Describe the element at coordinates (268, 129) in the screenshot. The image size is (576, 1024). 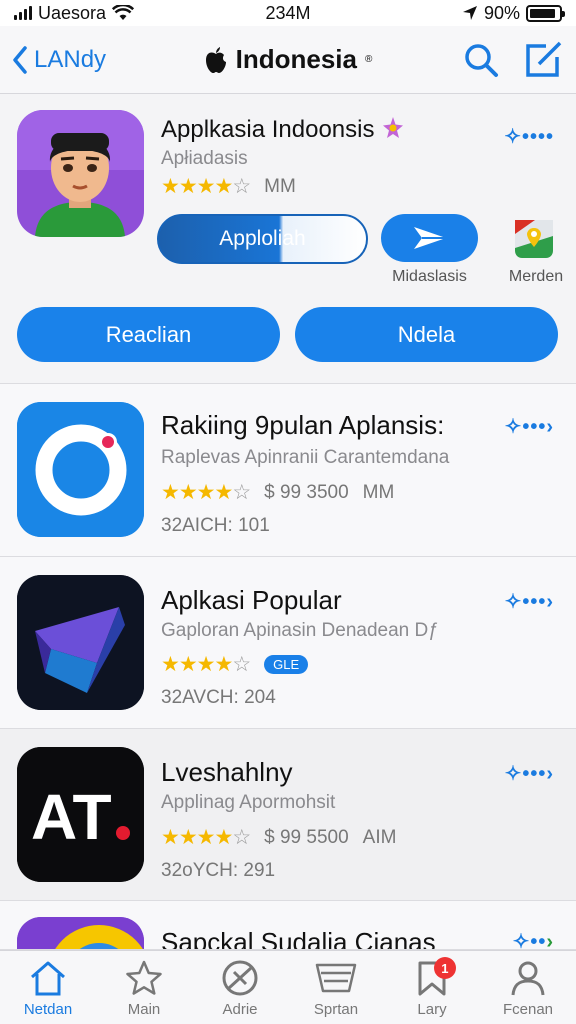
I see `featured-title-text: Applkasia Indoonsis` at that location.